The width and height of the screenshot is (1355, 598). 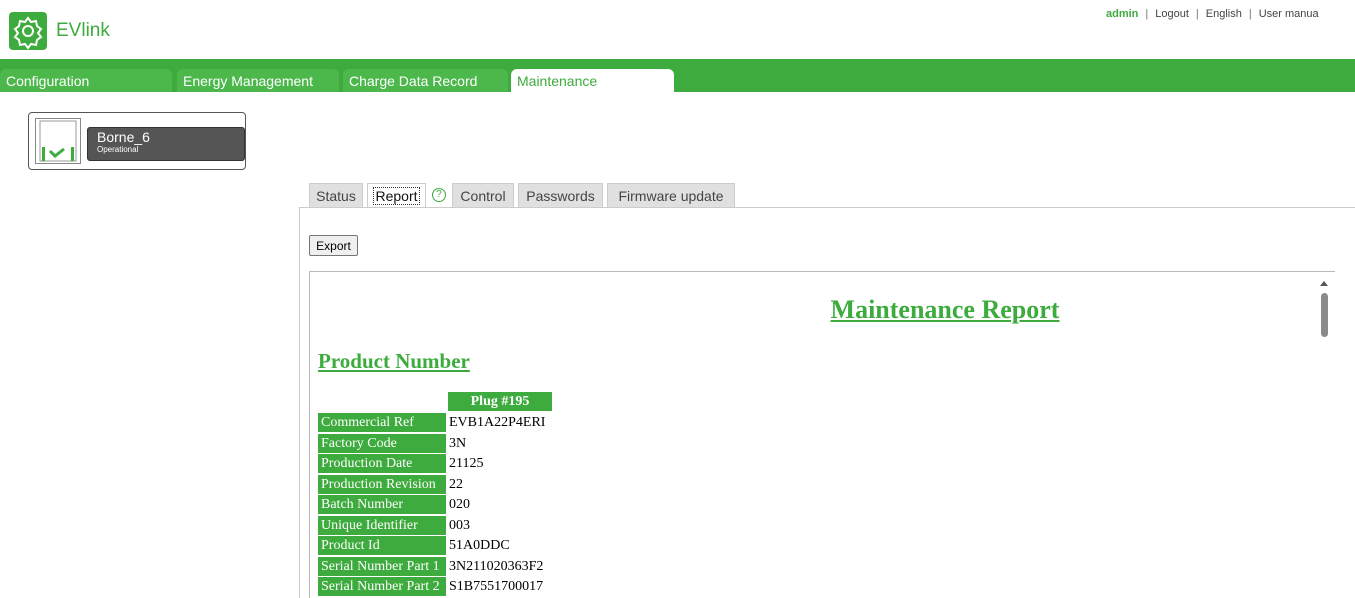 I want to click on tab-report-label: Report, so click(x=396, y=196).